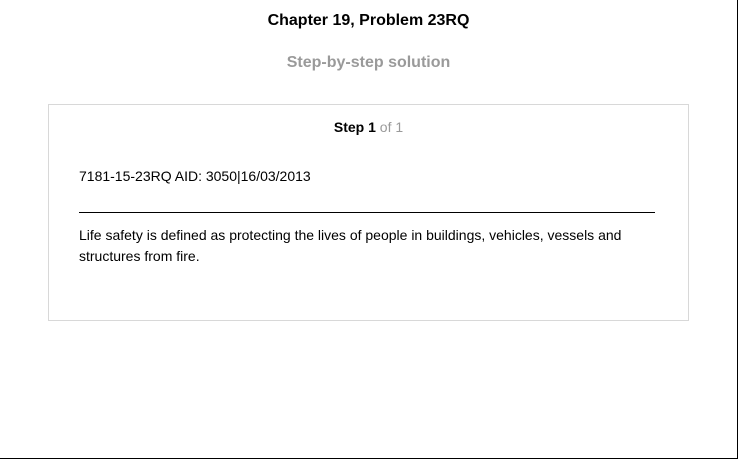 This screenshot has width=738, height=459. I want to click on step-label: Step, so click(349, 127).